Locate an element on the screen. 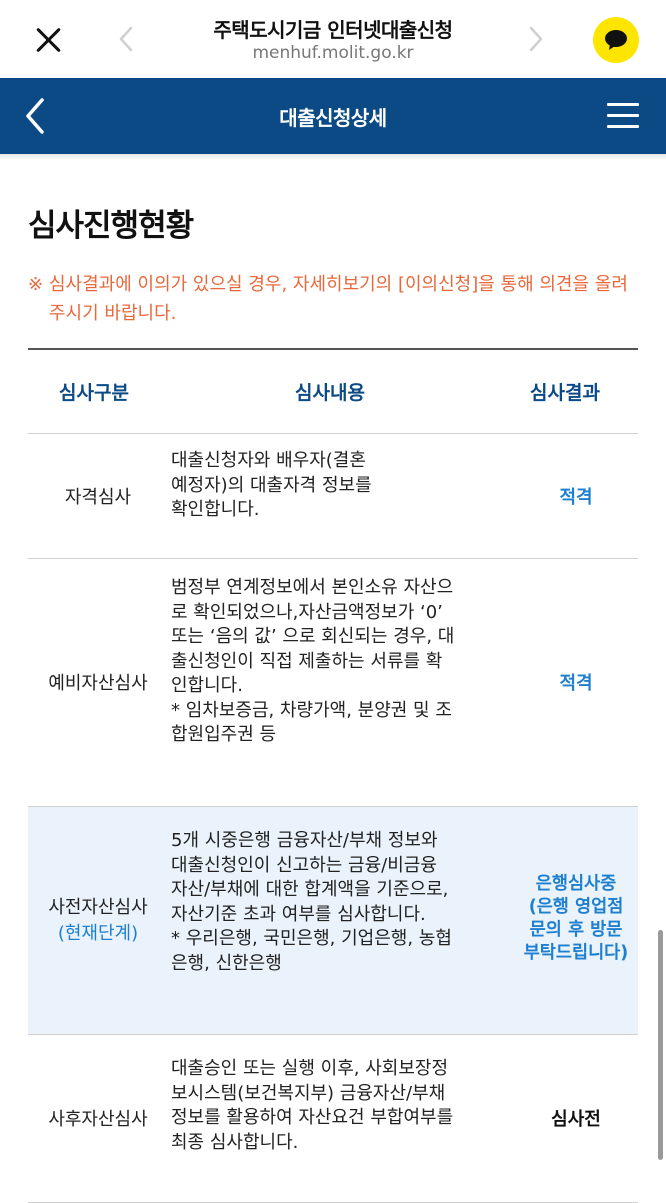 This screenshot has width=666, height=1203. browser-toolbar: 주택도시기금 인터넷대출신청 menhuf.molit.go.kr is located at coordinates (333, 39).